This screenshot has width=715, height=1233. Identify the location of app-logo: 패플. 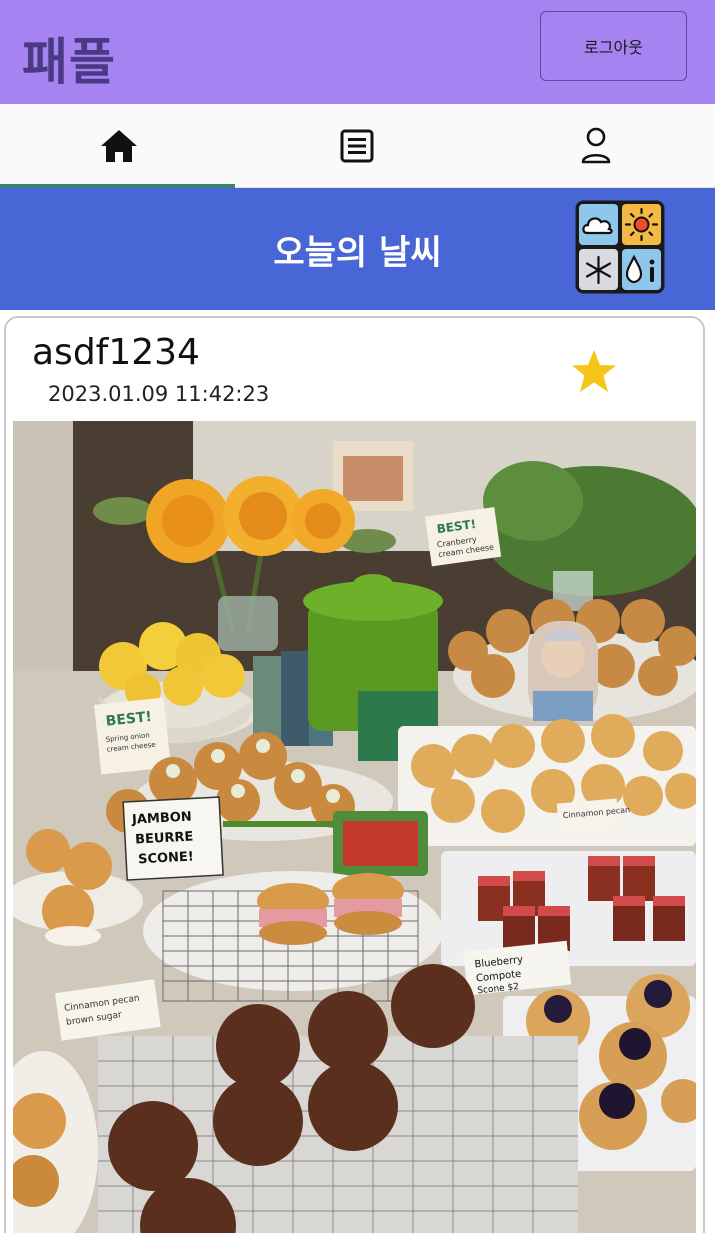
(69, 62).